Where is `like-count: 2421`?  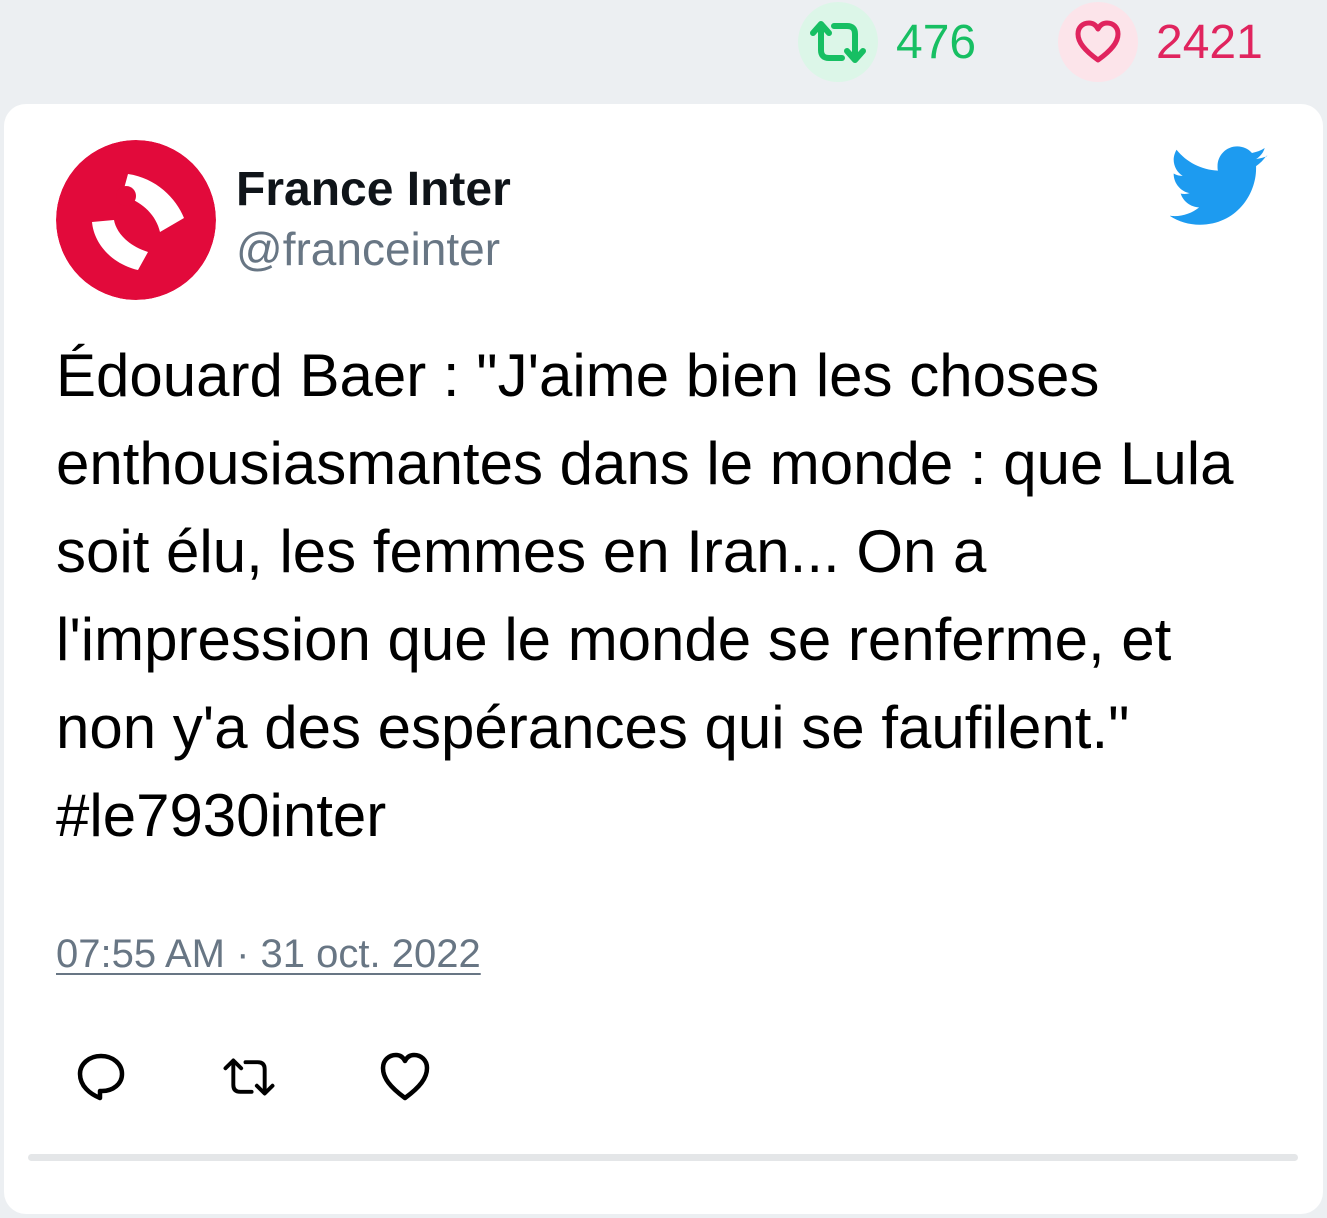 like-count: 2421 is located at coordinates (1209, 42).